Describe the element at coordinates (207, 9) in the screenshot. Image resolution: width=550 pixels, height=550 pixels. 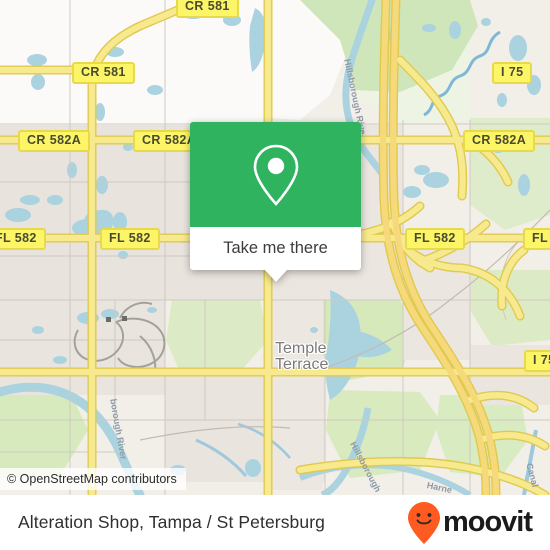
I see `road-shield-cr581-north: CR 581` at that location.